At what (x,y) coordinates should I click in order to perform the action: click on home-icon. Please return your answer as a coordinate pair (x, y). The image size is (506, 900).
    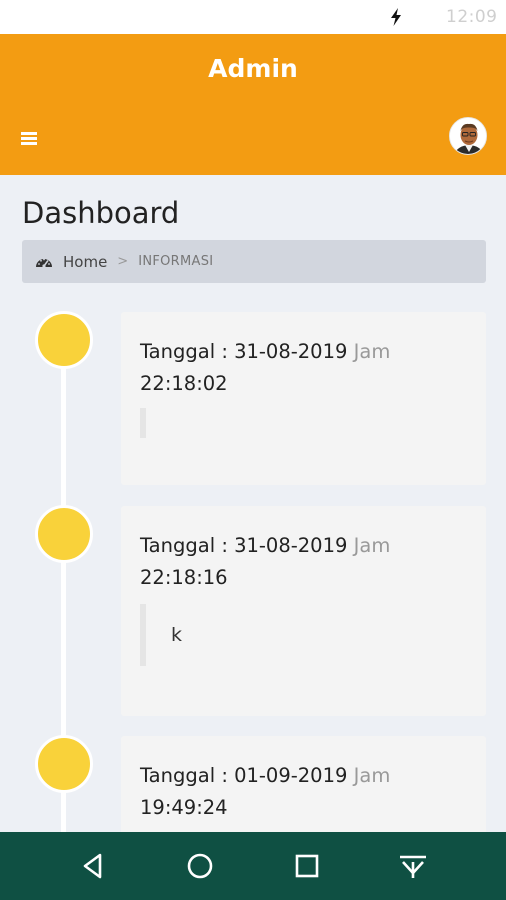
    Looking at the image, I should click on (200, 866).